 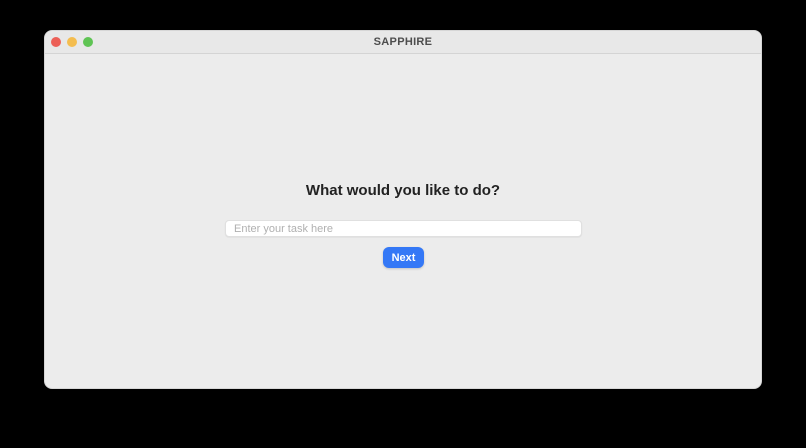 I want to click on title-bar: SAPPHIRE, so click(x=403, y=42).